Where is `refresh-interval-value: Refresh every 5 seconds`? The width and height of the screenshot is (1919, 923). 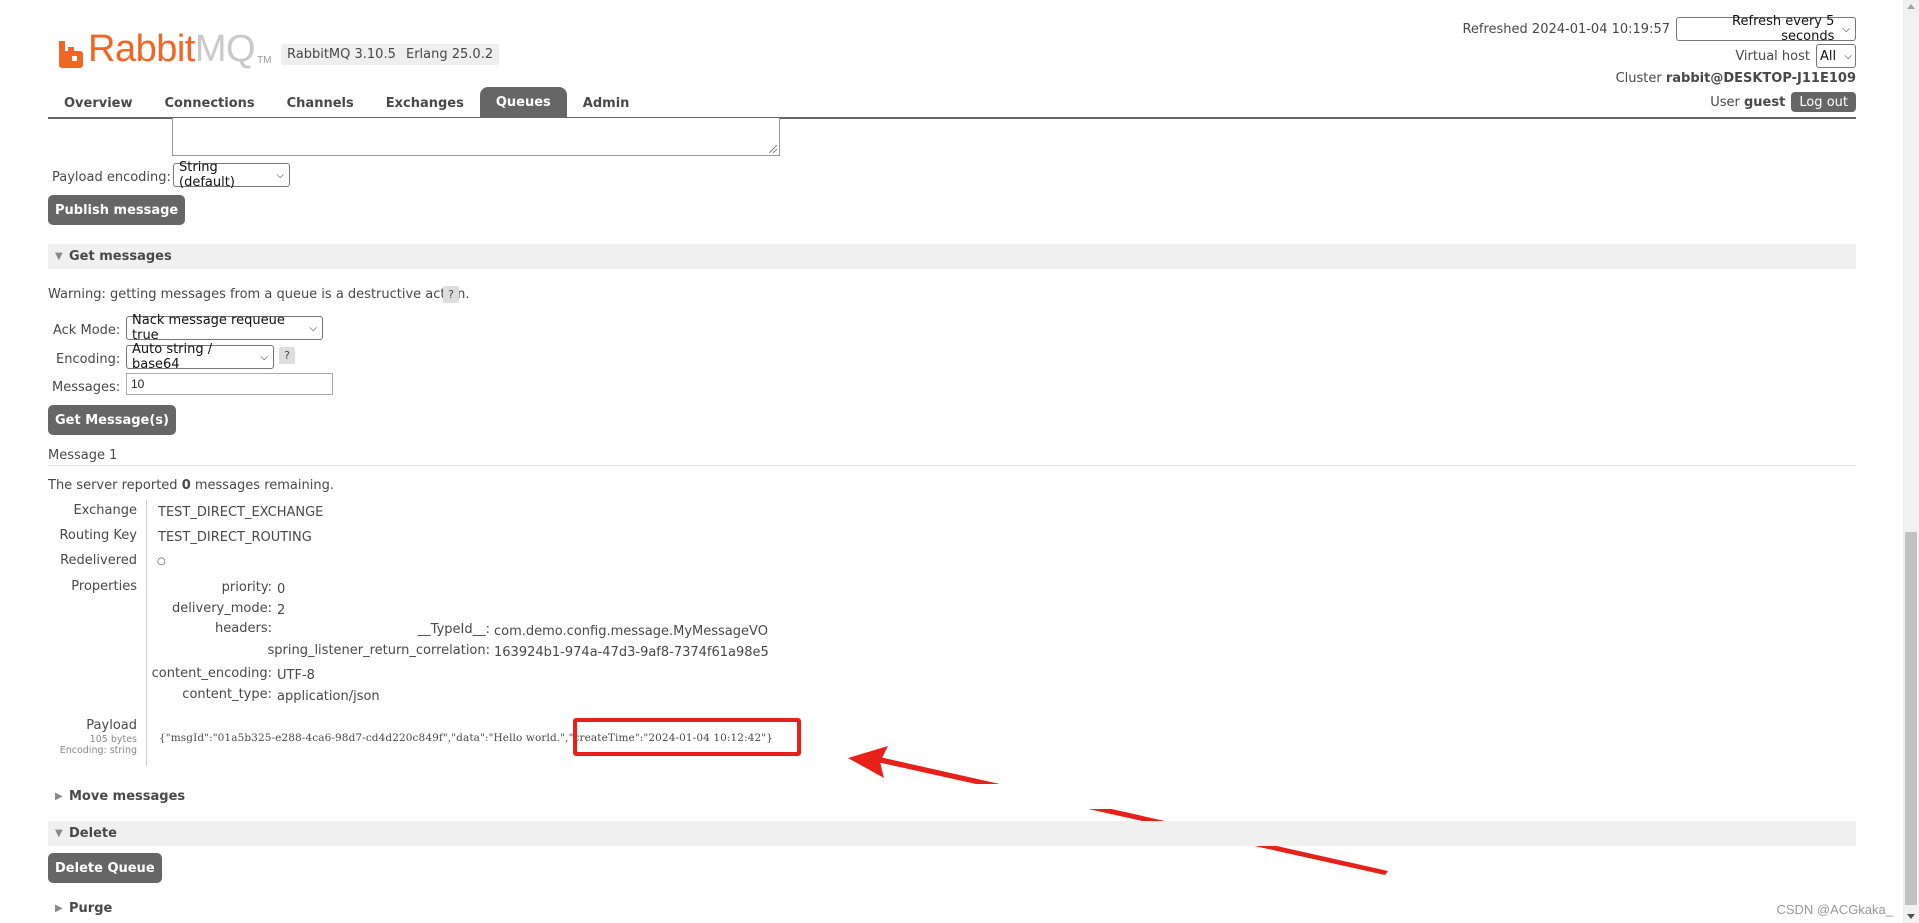 refresh-interval-value: Refresh every 5 seconds is located at coordinates (1783, 29).